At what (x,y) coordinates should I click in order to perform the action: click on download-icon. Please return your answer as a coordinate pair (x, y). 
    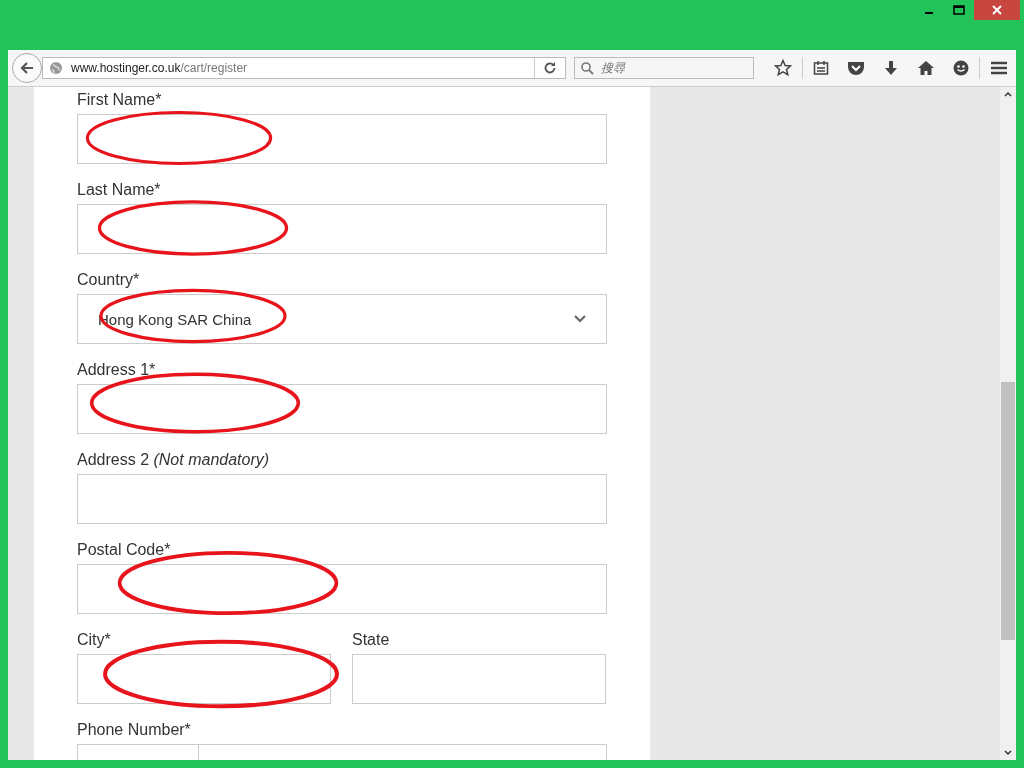
    Looking at the image, I should click on (891, 68).